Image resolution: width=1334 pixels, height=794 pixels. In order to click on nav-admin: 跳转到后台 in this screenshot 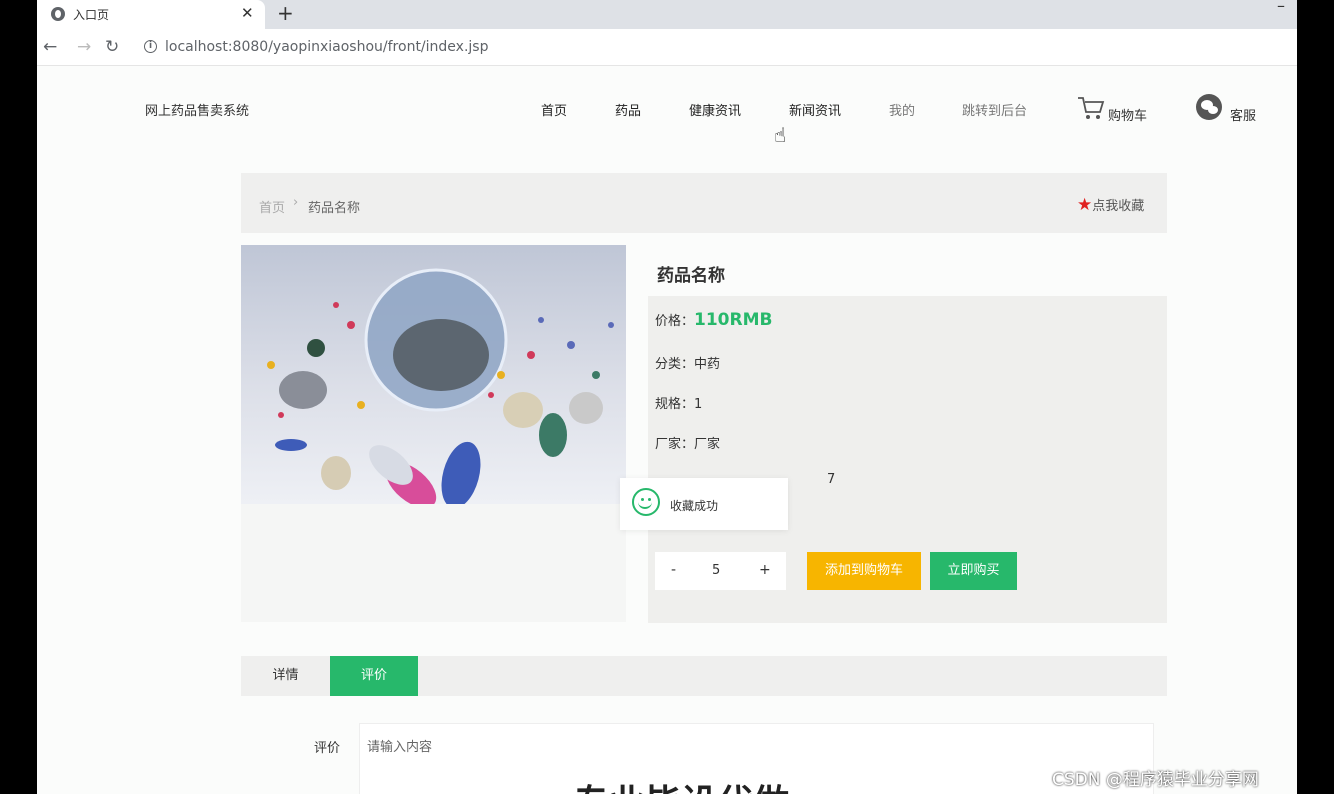, I will do `click(994, 109)`.